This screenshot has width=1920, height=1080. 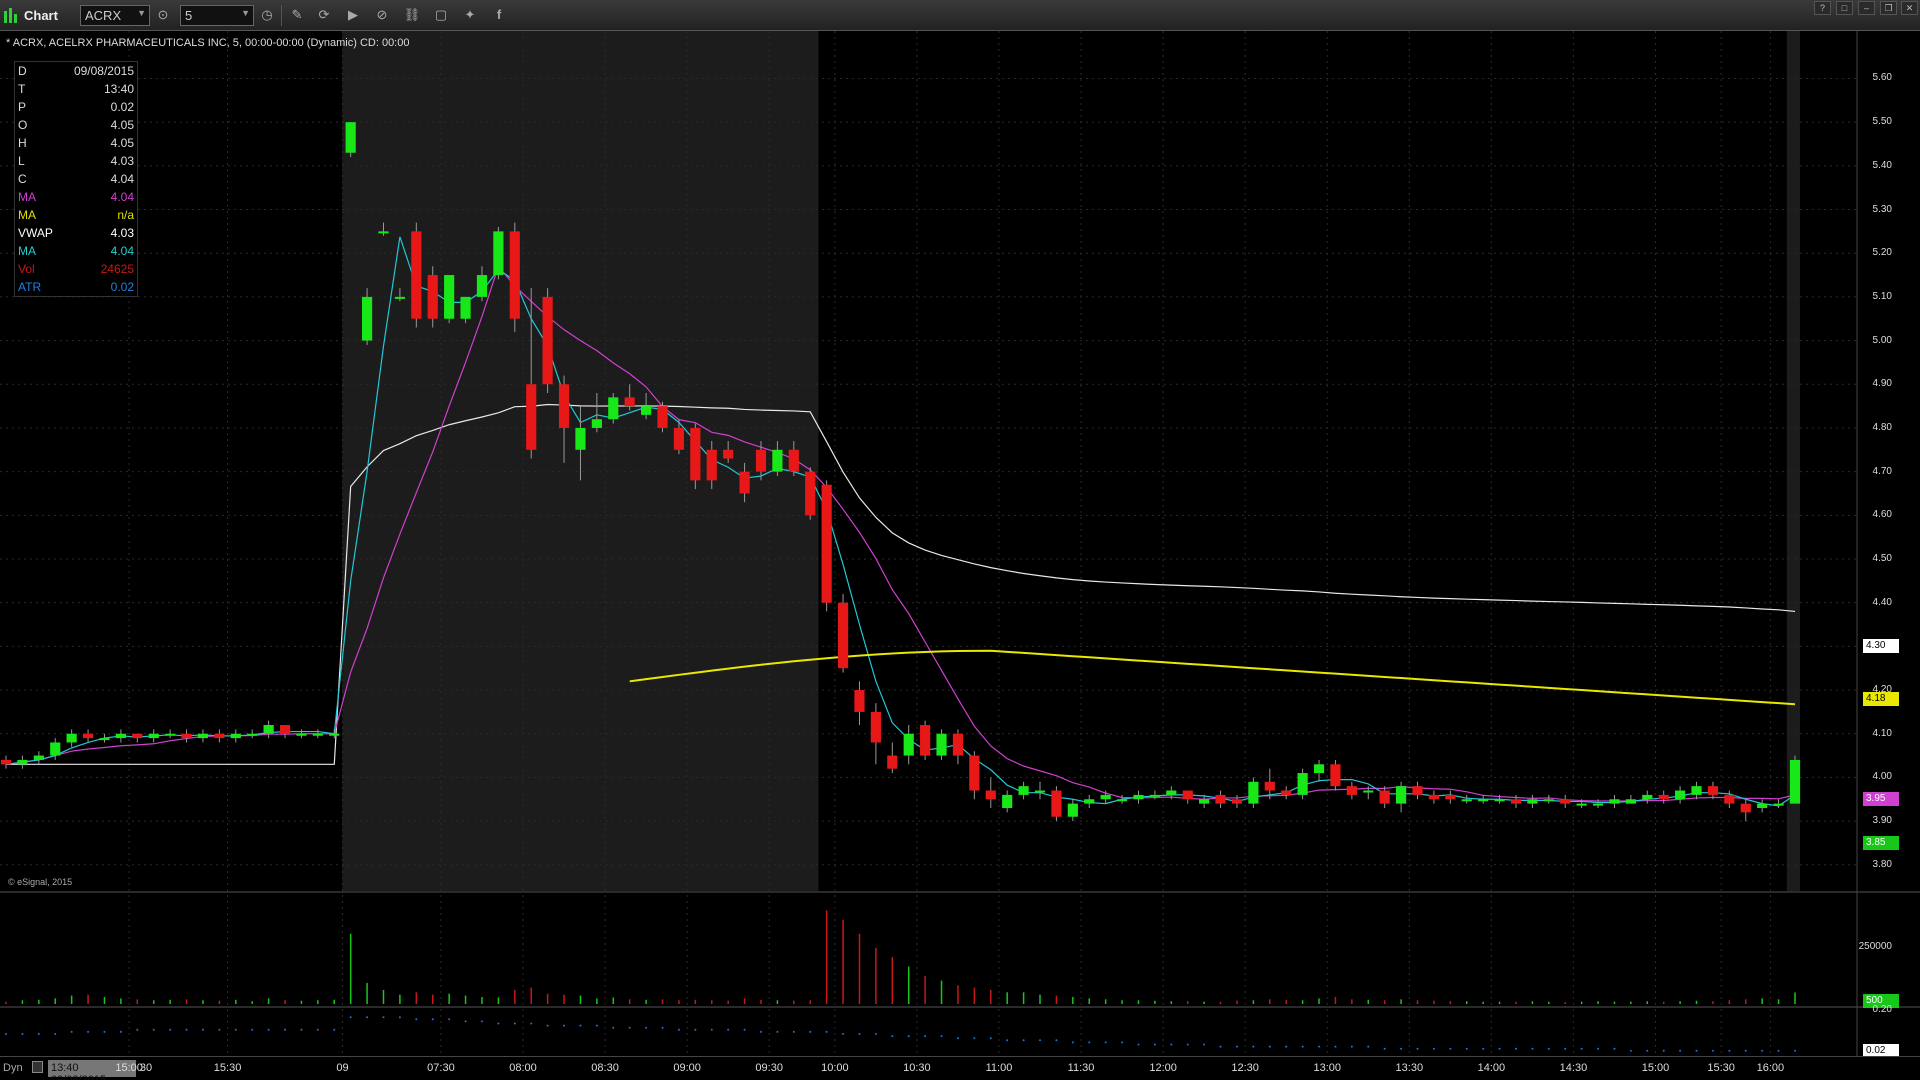 What do you see at coordinates (245, 13) in the screenshot?
I see `interval-dropdown-icon: ▼` at bounding box center [245, 13].